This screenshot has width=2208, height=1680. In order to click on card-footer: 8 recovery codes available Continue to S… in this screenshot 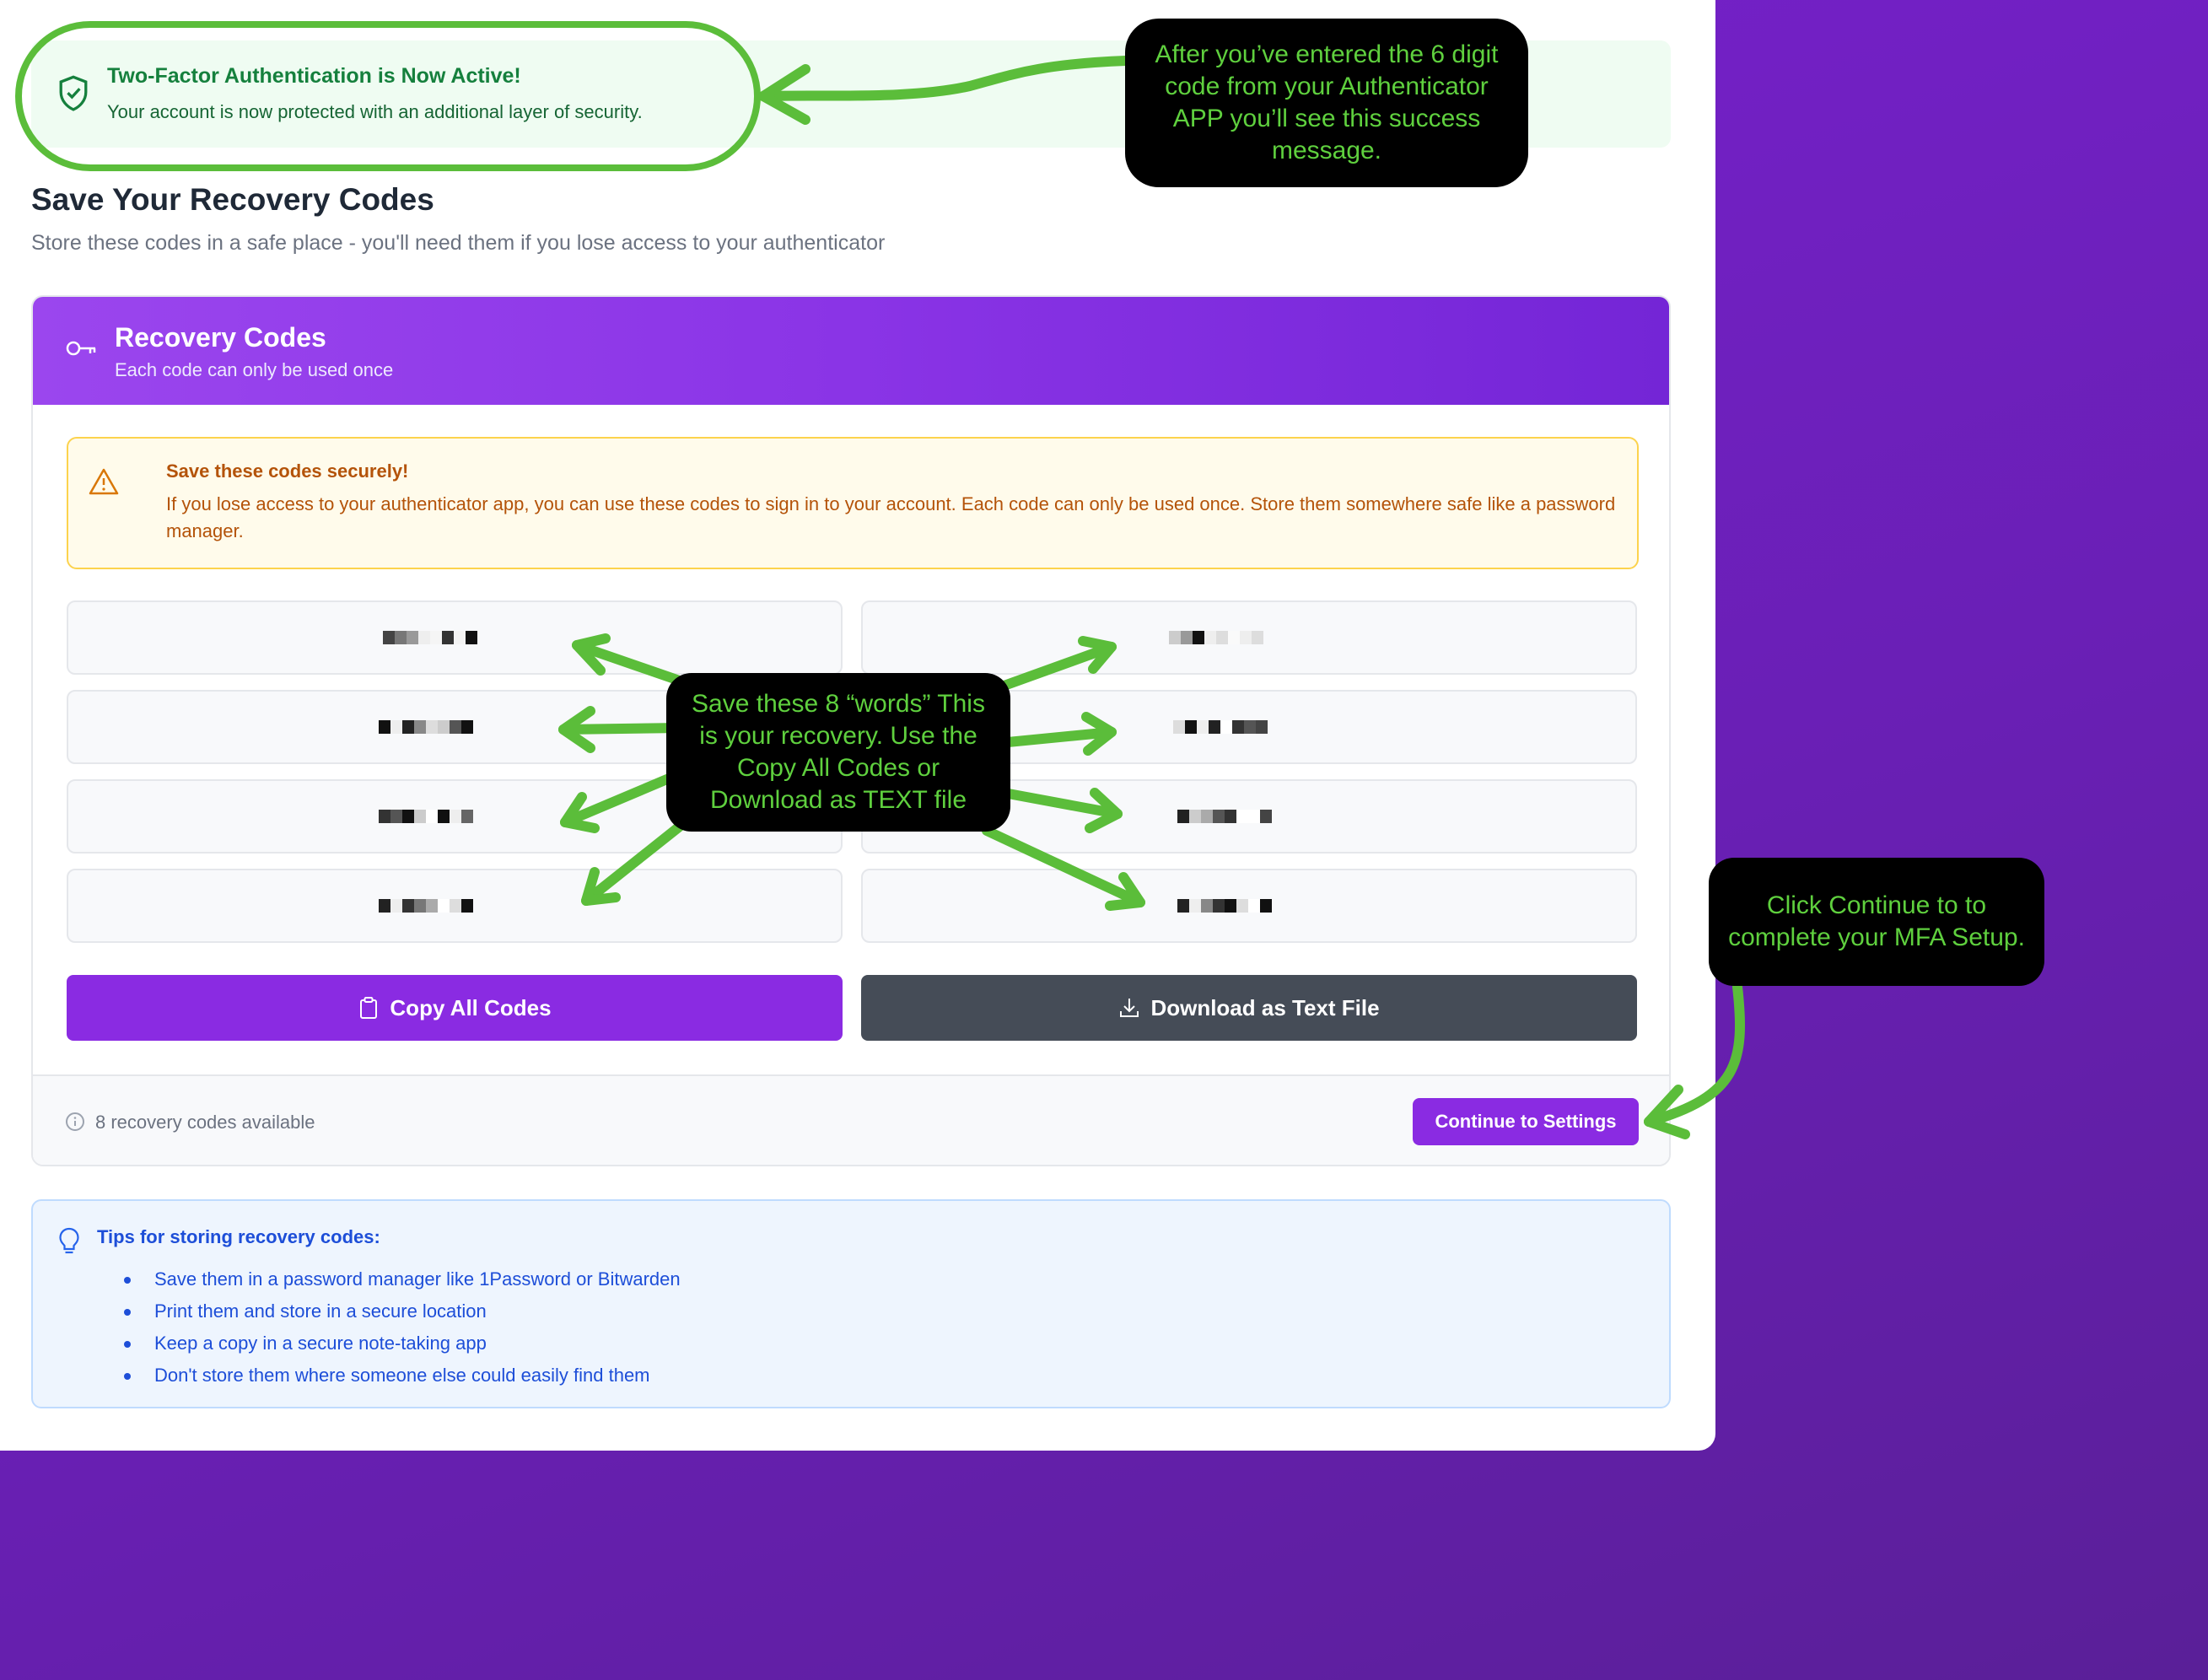, I will do `click(851, 1119)`.